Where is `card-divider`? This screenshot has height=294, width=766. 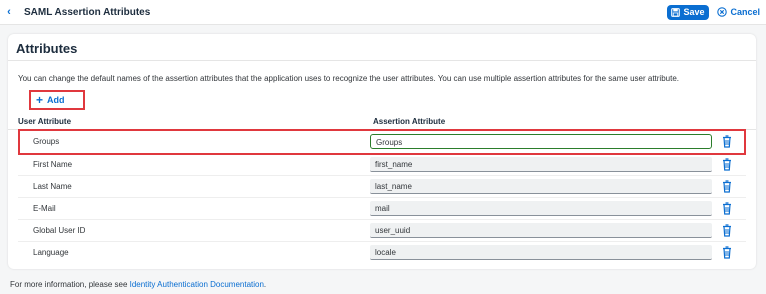 card-divider is located at coordinates (382, 60).